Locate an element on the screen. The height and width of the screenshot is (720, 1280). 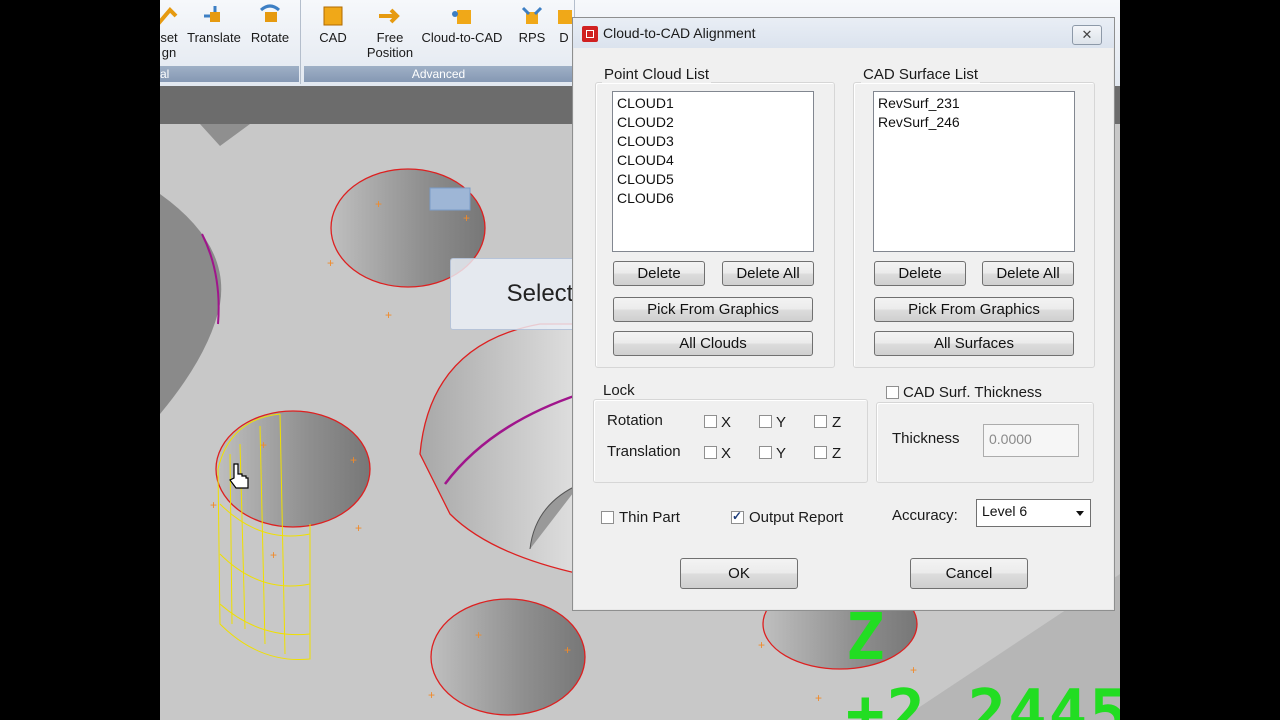
list-item: CLOUD2 is located at coordinates (713, 122).